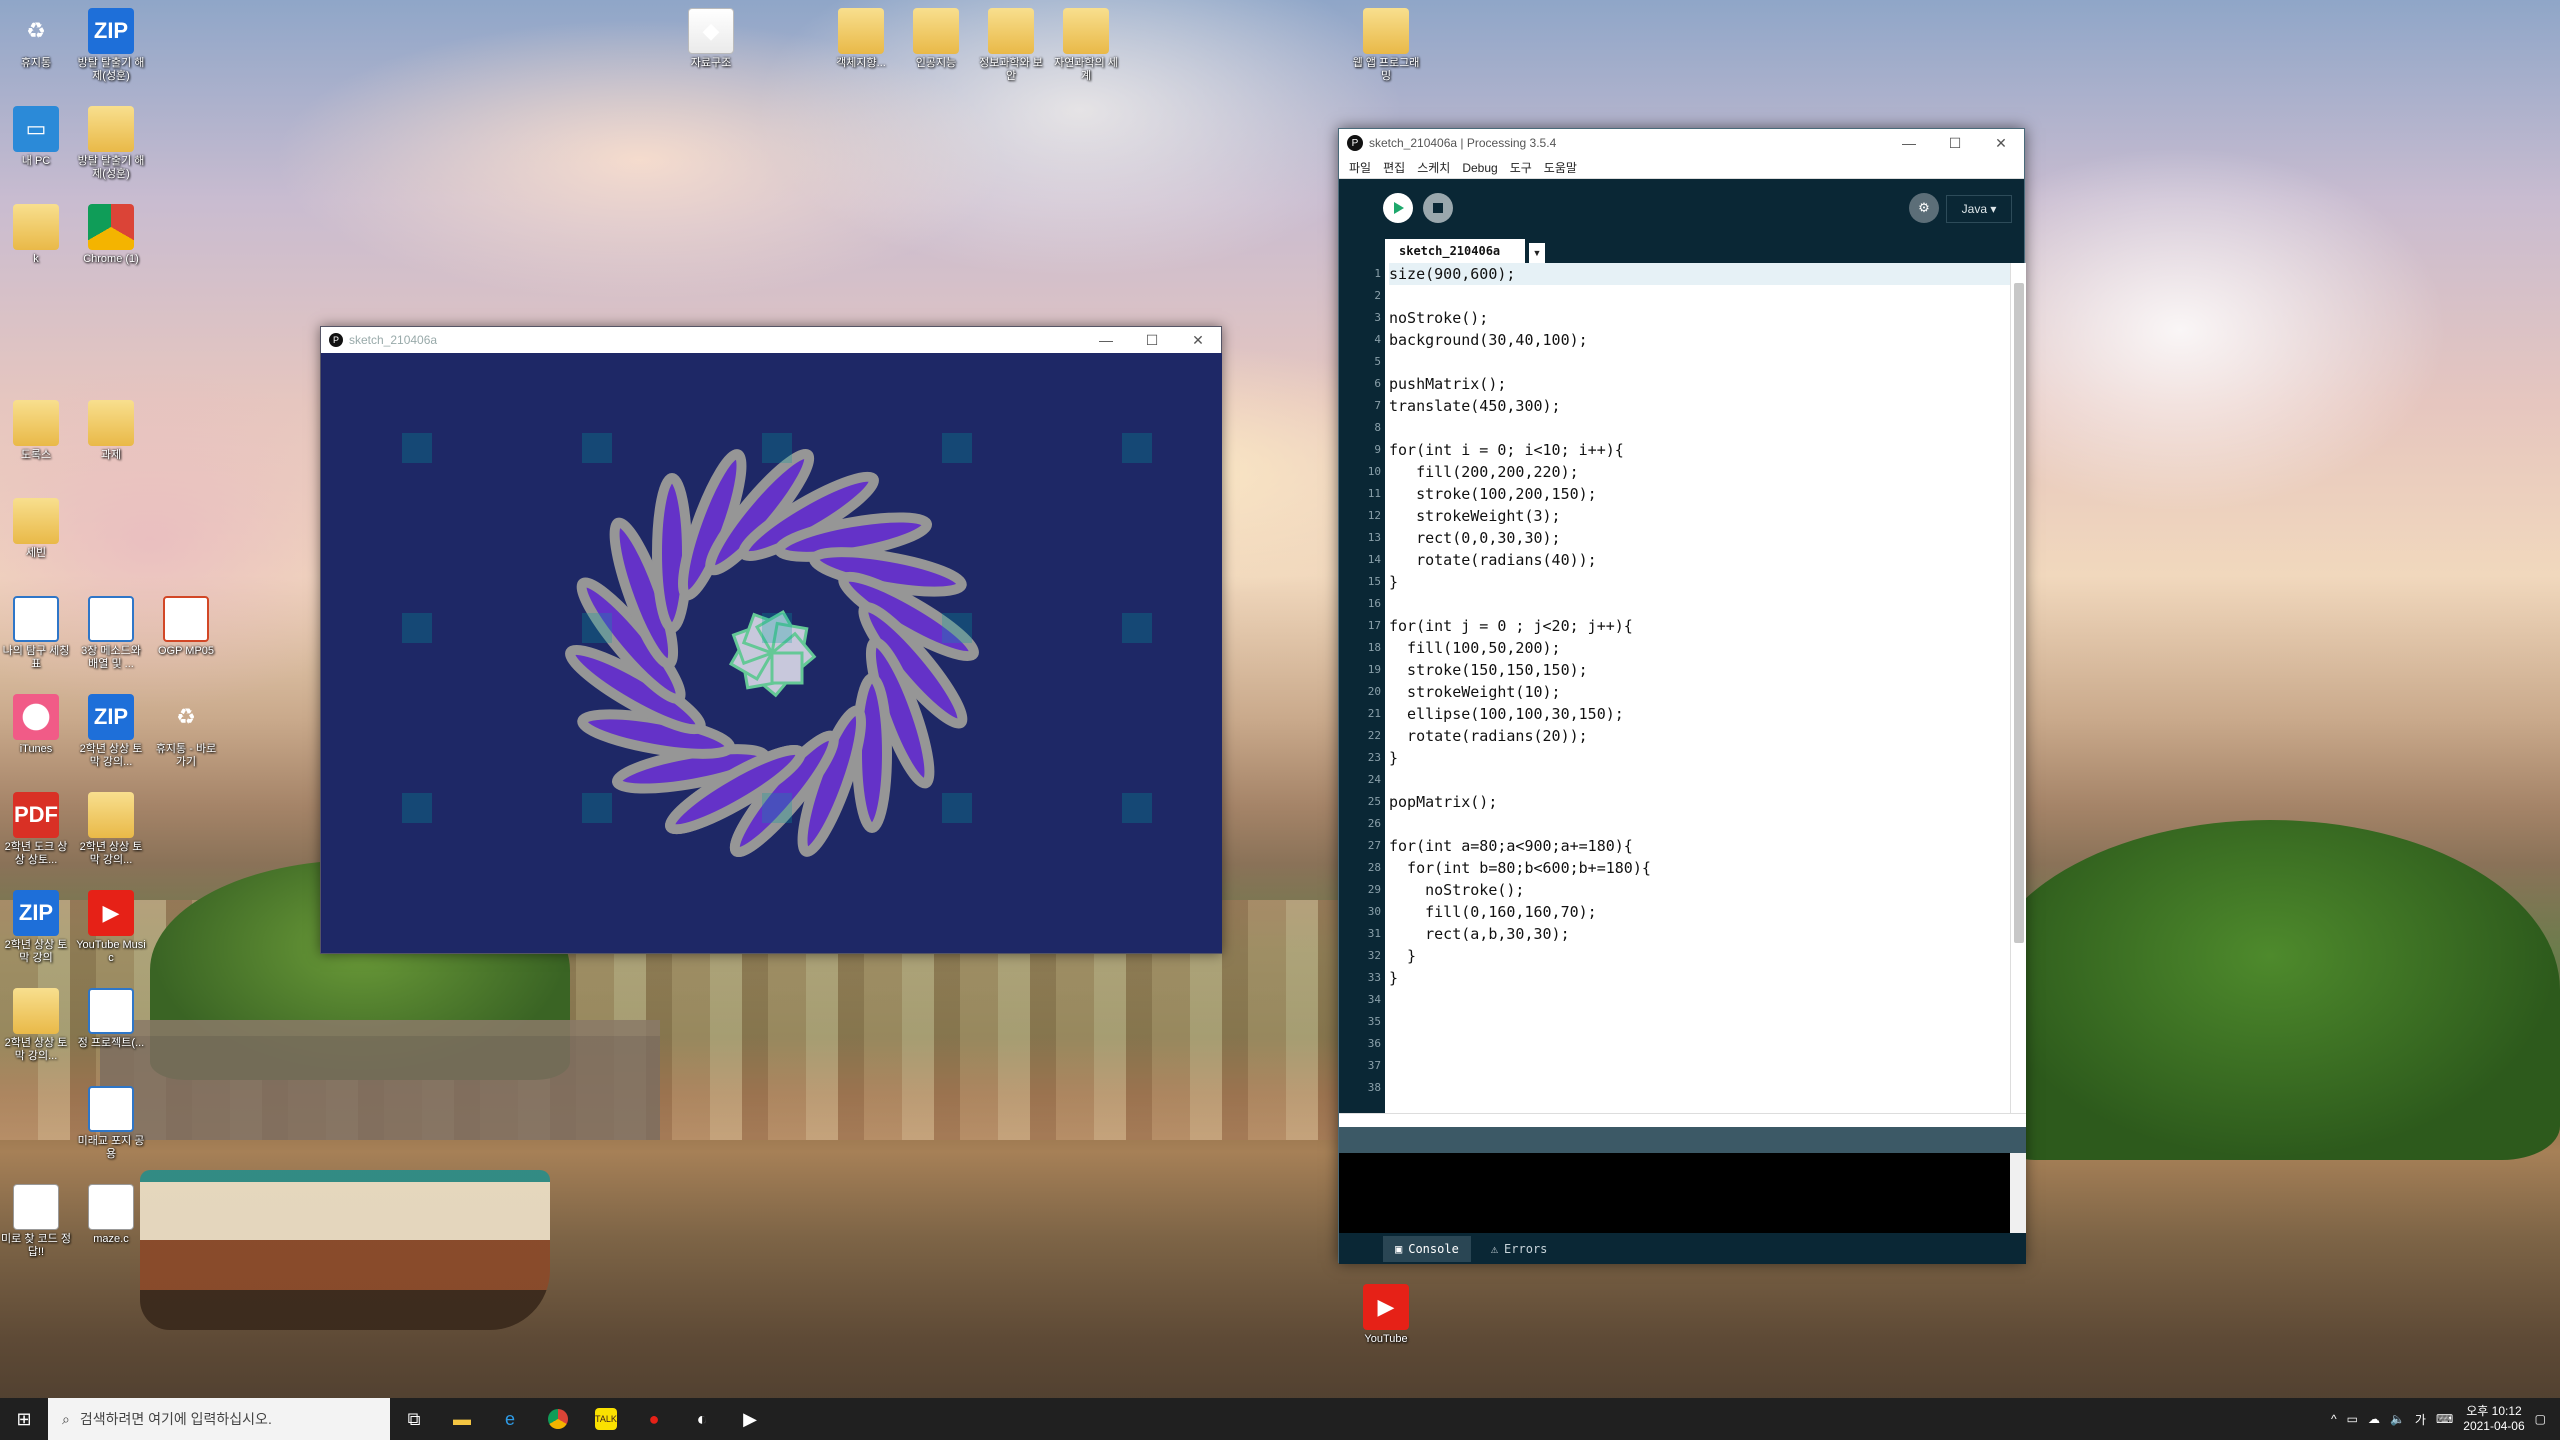  Describe the element at coordinates (36, 633) in the screenshot. I see `desktop-icon: ㅎ 나의 탐구 세칭표` at that location.